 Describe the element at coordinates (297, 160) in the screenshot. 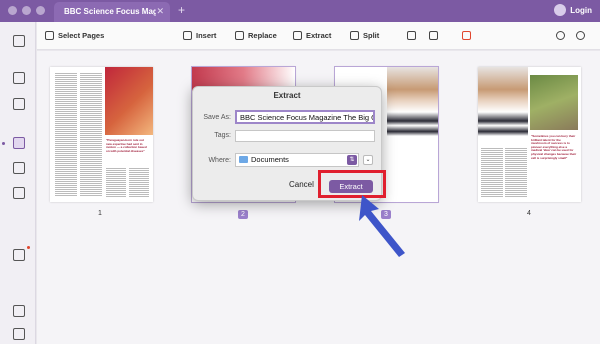

I see `where-select: Documents` at that location.